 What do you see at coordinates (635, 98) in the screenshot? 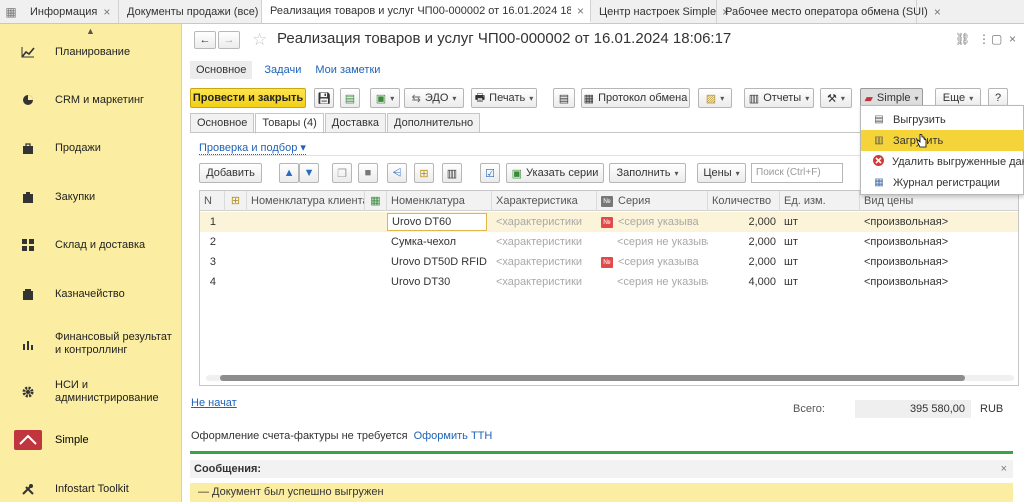
I see `exchange-protocol-button: ▦ Протокол обмена` at bounding box center [635, 98].